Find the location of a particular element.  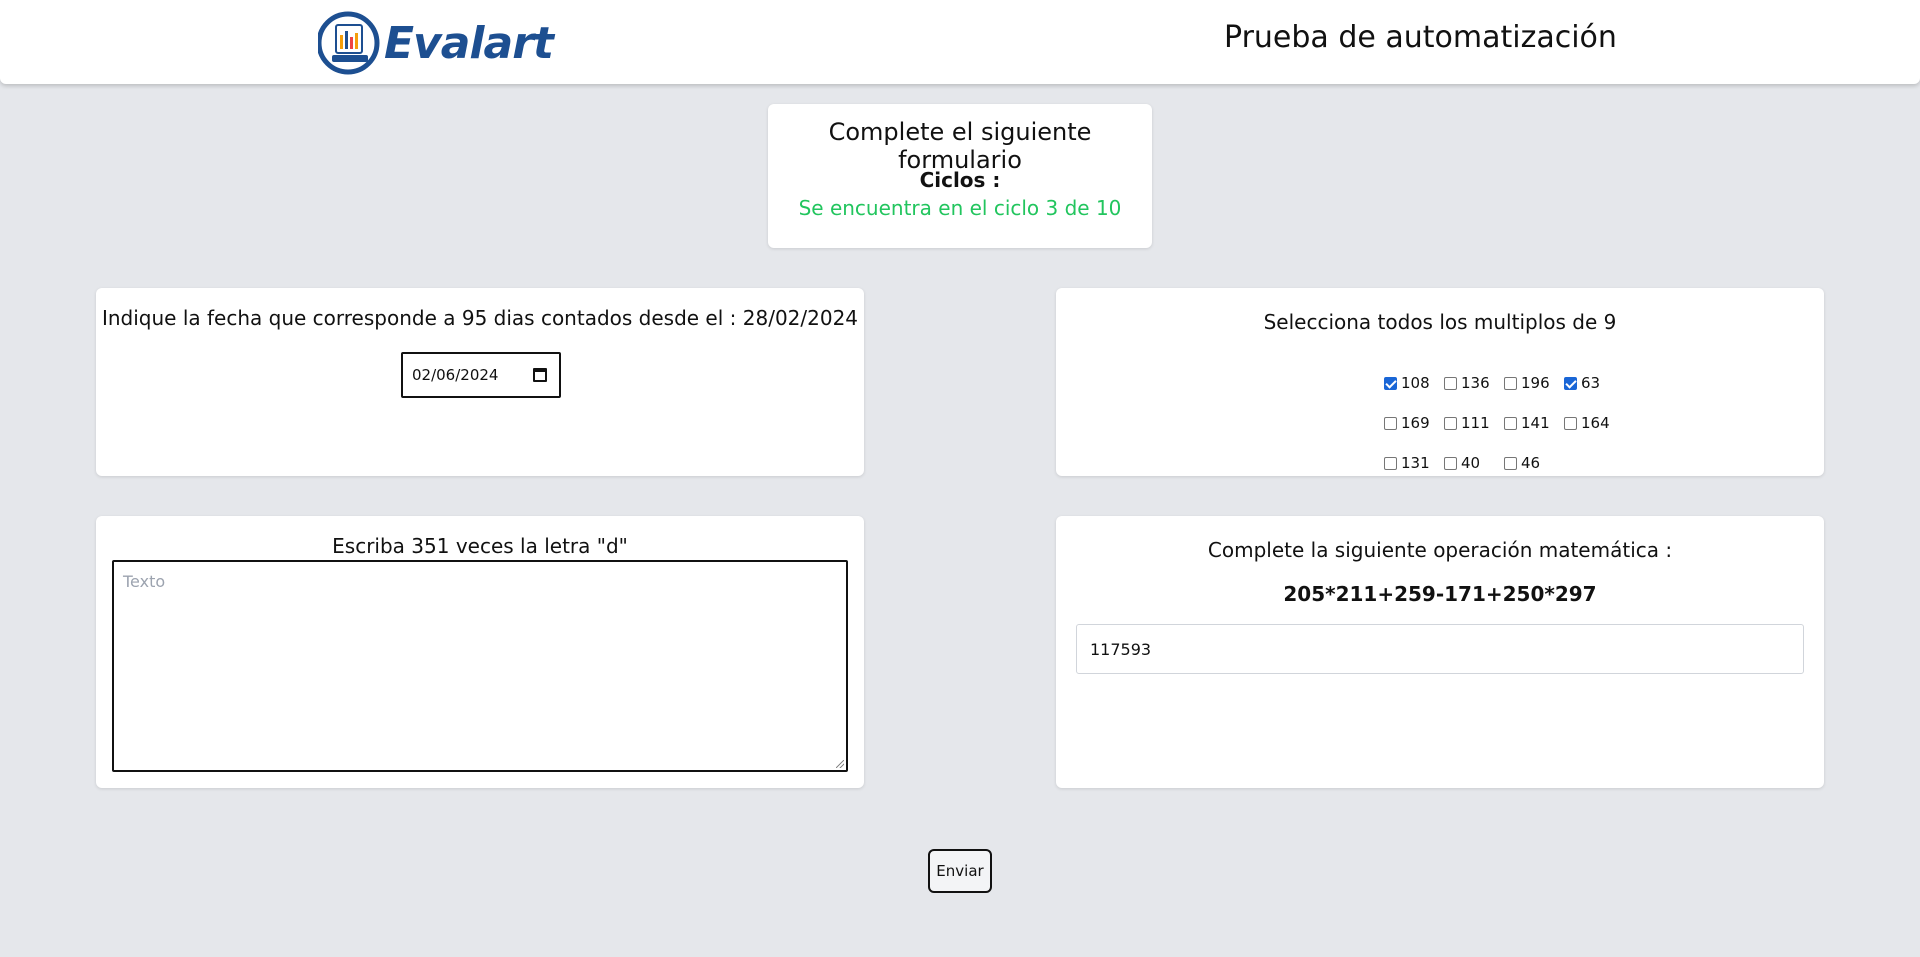

form-title: Complete el siguiente formulario is located at coordinates (960, 146).